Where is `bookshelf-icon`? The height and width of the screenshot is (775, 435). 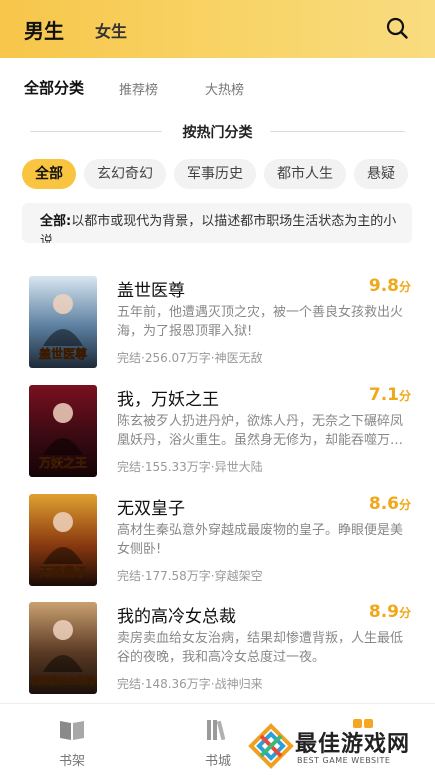 bookshelf-icon is located at coordinates (72, 730).